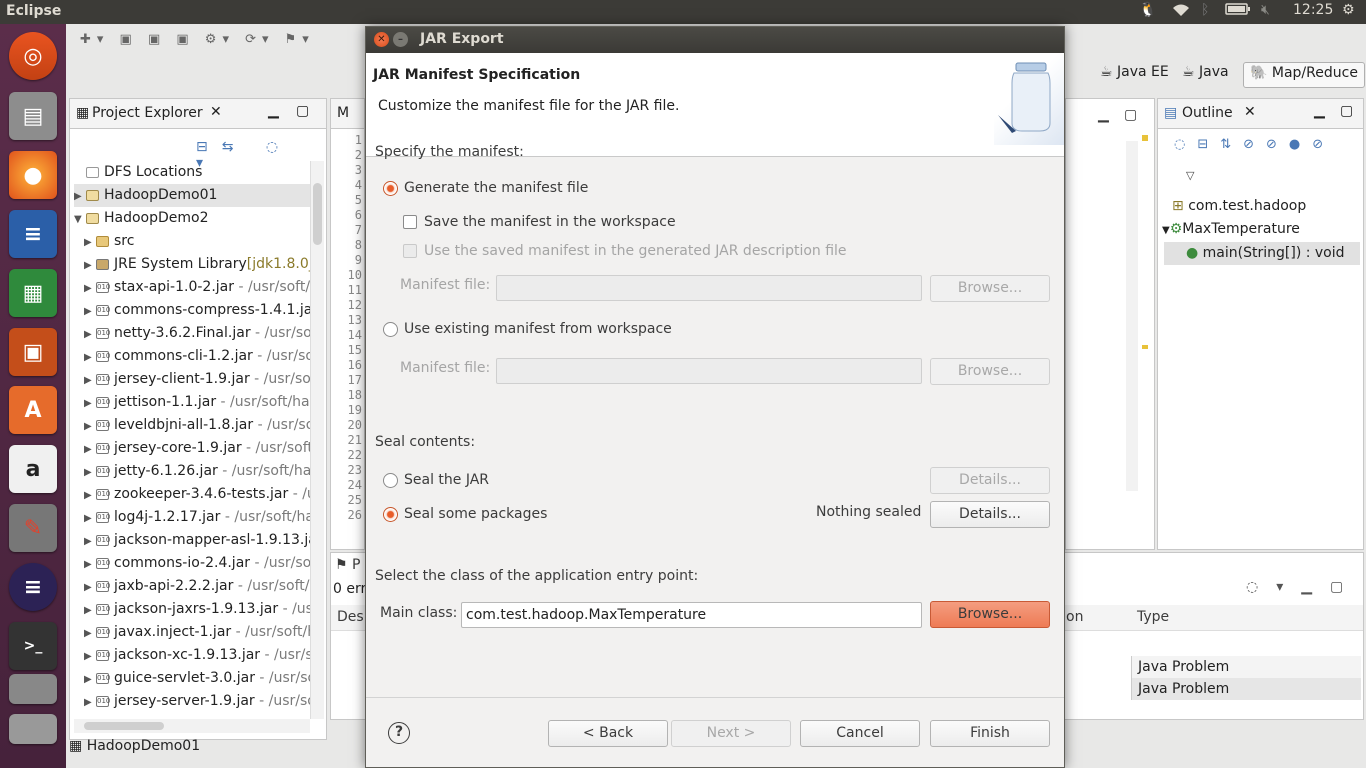 The height and width of the screenshot is (768, 1366). Describe the element at coordinates (193, 425) in the screenshot. I see `tree-item: ▶ 010 leveldbjni-all-1.8.jar - /usr/so` at that location.